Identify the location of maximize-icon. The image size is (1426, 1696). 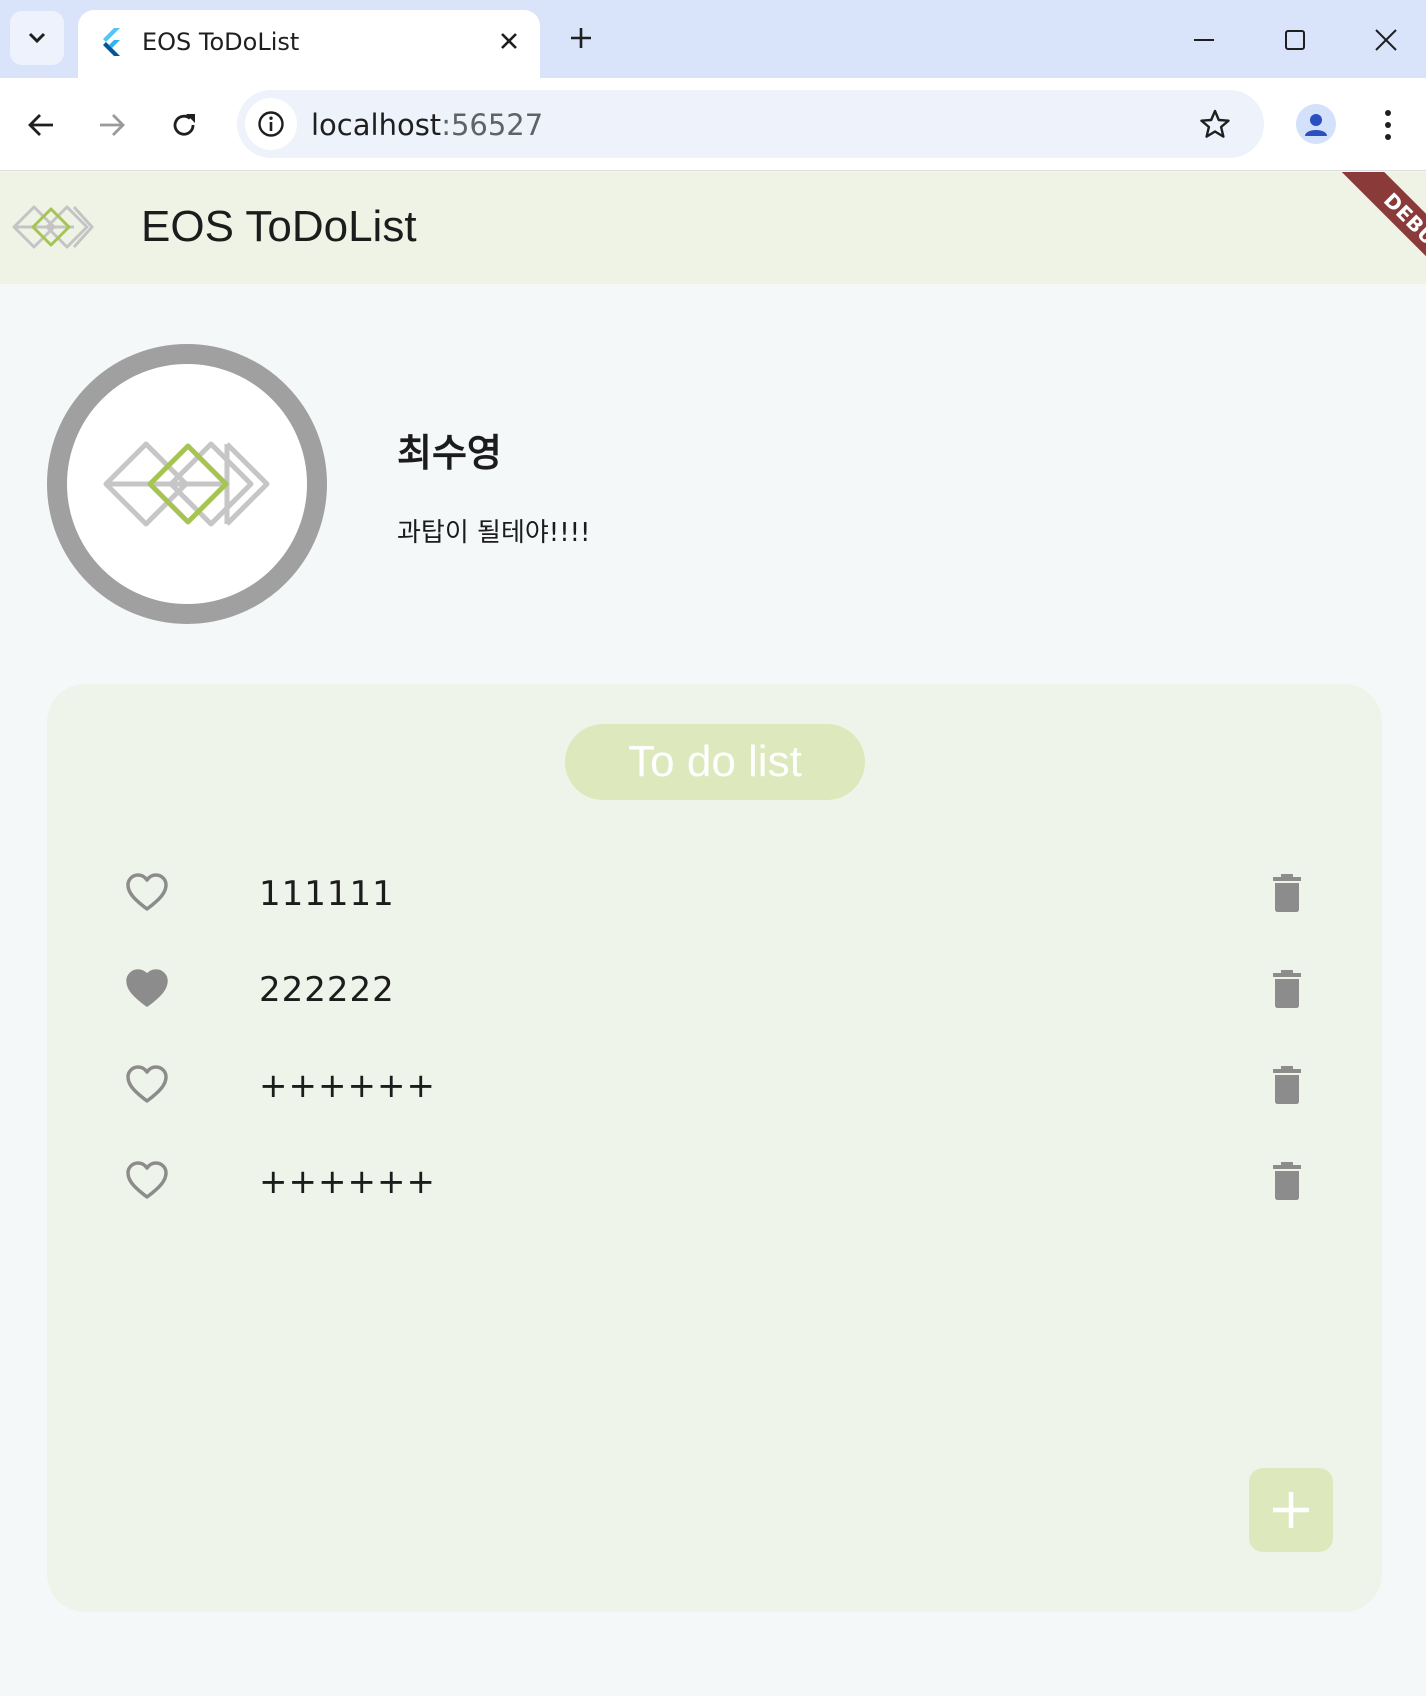
(1295, 40).